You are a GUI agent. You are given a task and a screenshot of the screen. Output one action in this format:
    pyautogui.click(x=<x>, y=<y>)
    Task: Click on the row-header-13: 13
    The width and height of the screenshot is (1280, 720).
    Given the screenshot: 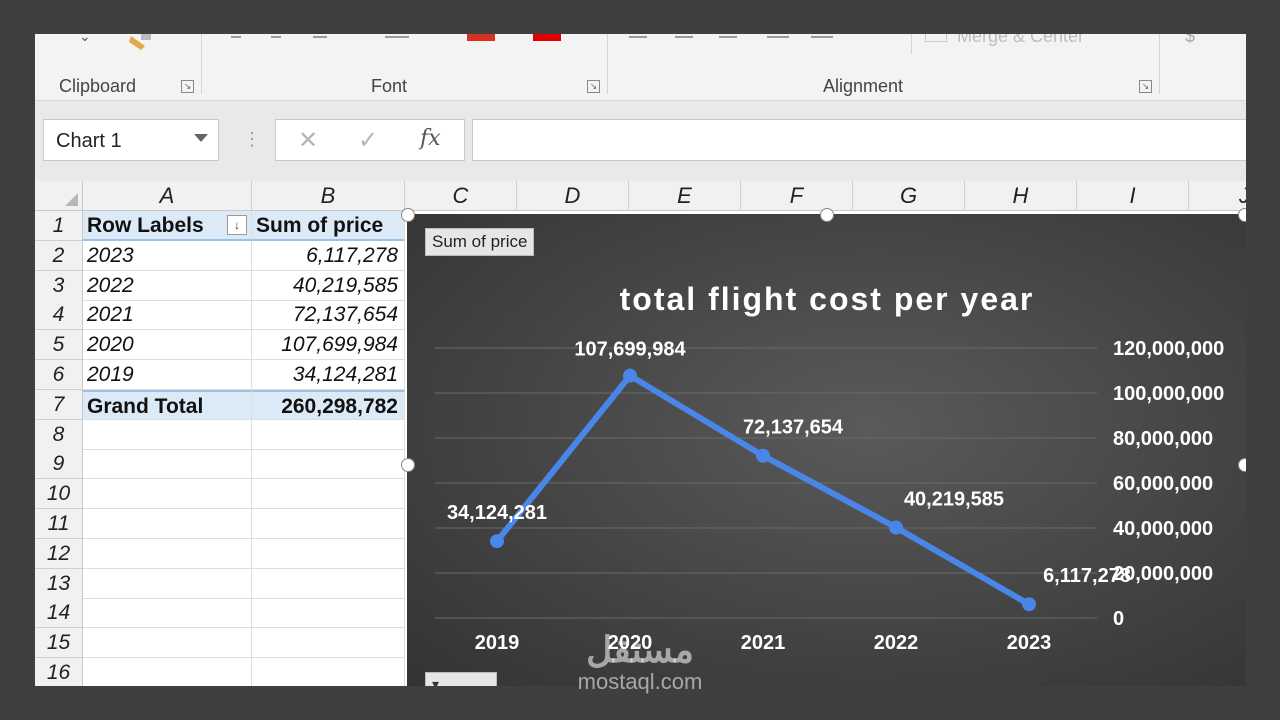 What is the action you would take?
    pyautogui.click(x=59, y=583)
    